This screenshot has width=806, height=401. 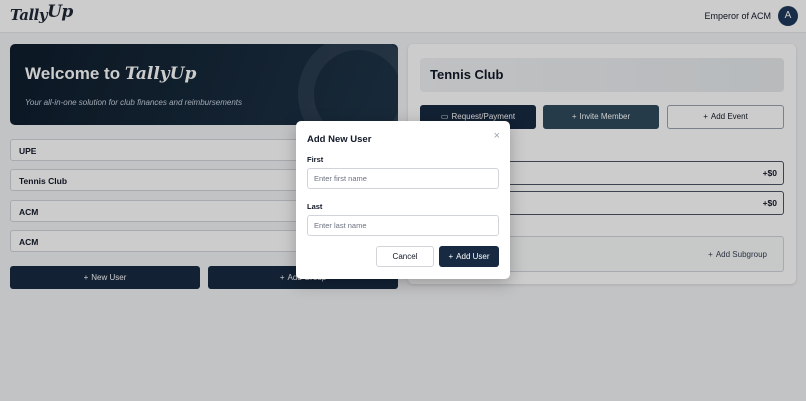 I want to click on cancel-button: Cancel, so click(x=405, y=256).